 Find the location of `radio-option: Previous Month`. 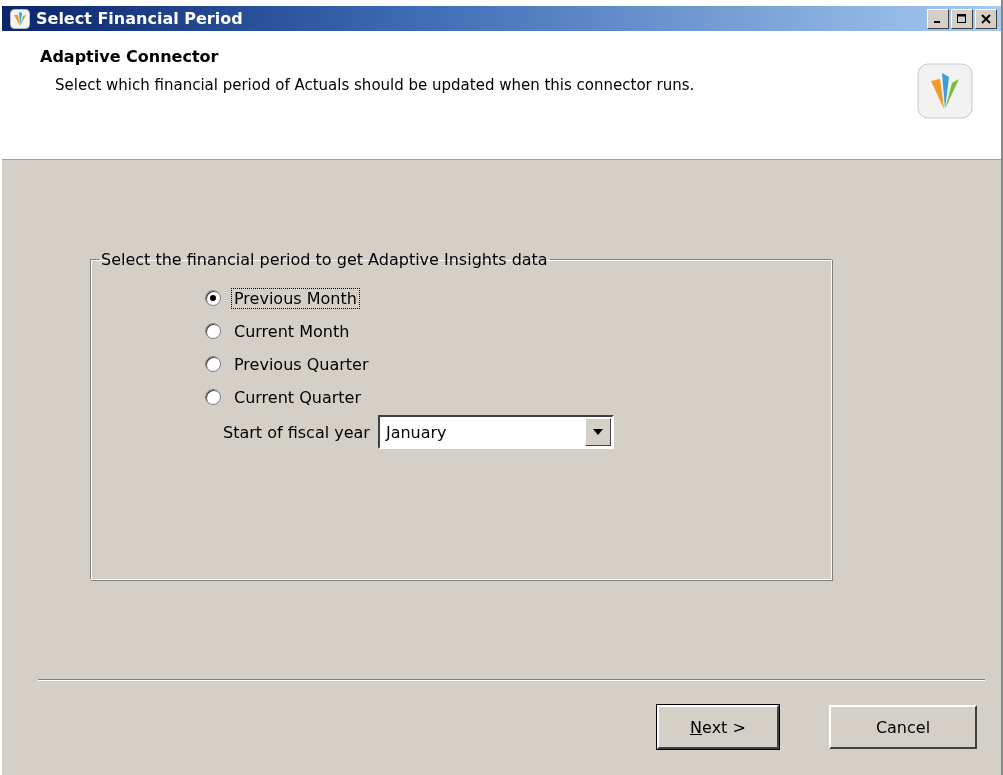

radio-option: Previous Month is located at coordinates (518, 298).